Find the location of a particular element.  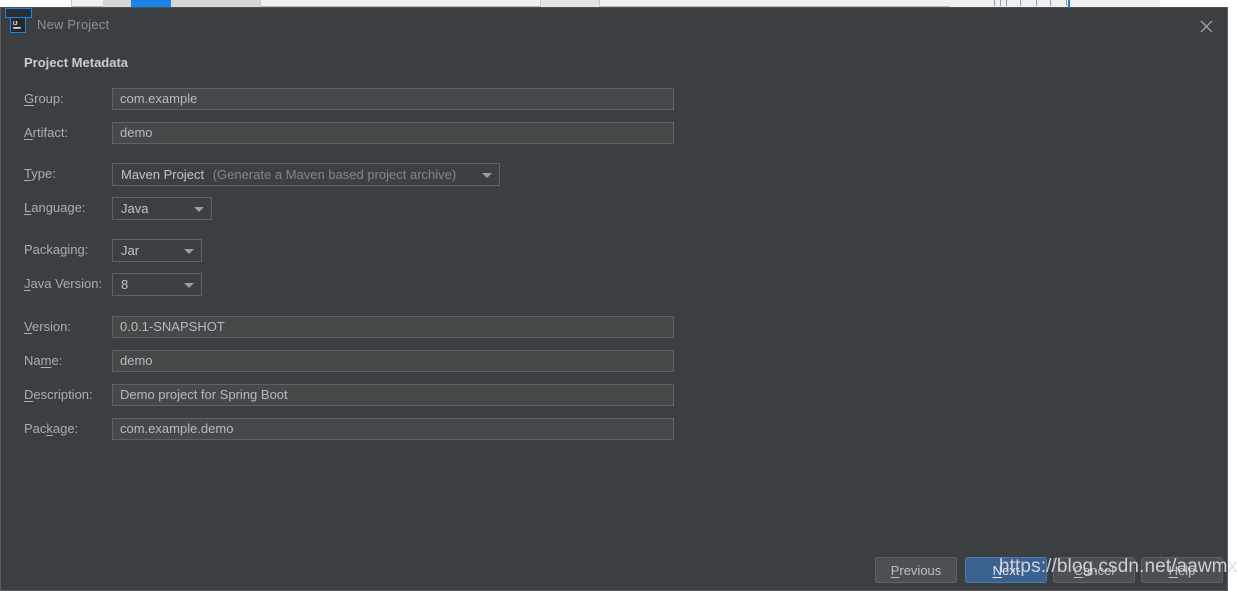

artifact-input: demo is located at coordinates (393, 133).